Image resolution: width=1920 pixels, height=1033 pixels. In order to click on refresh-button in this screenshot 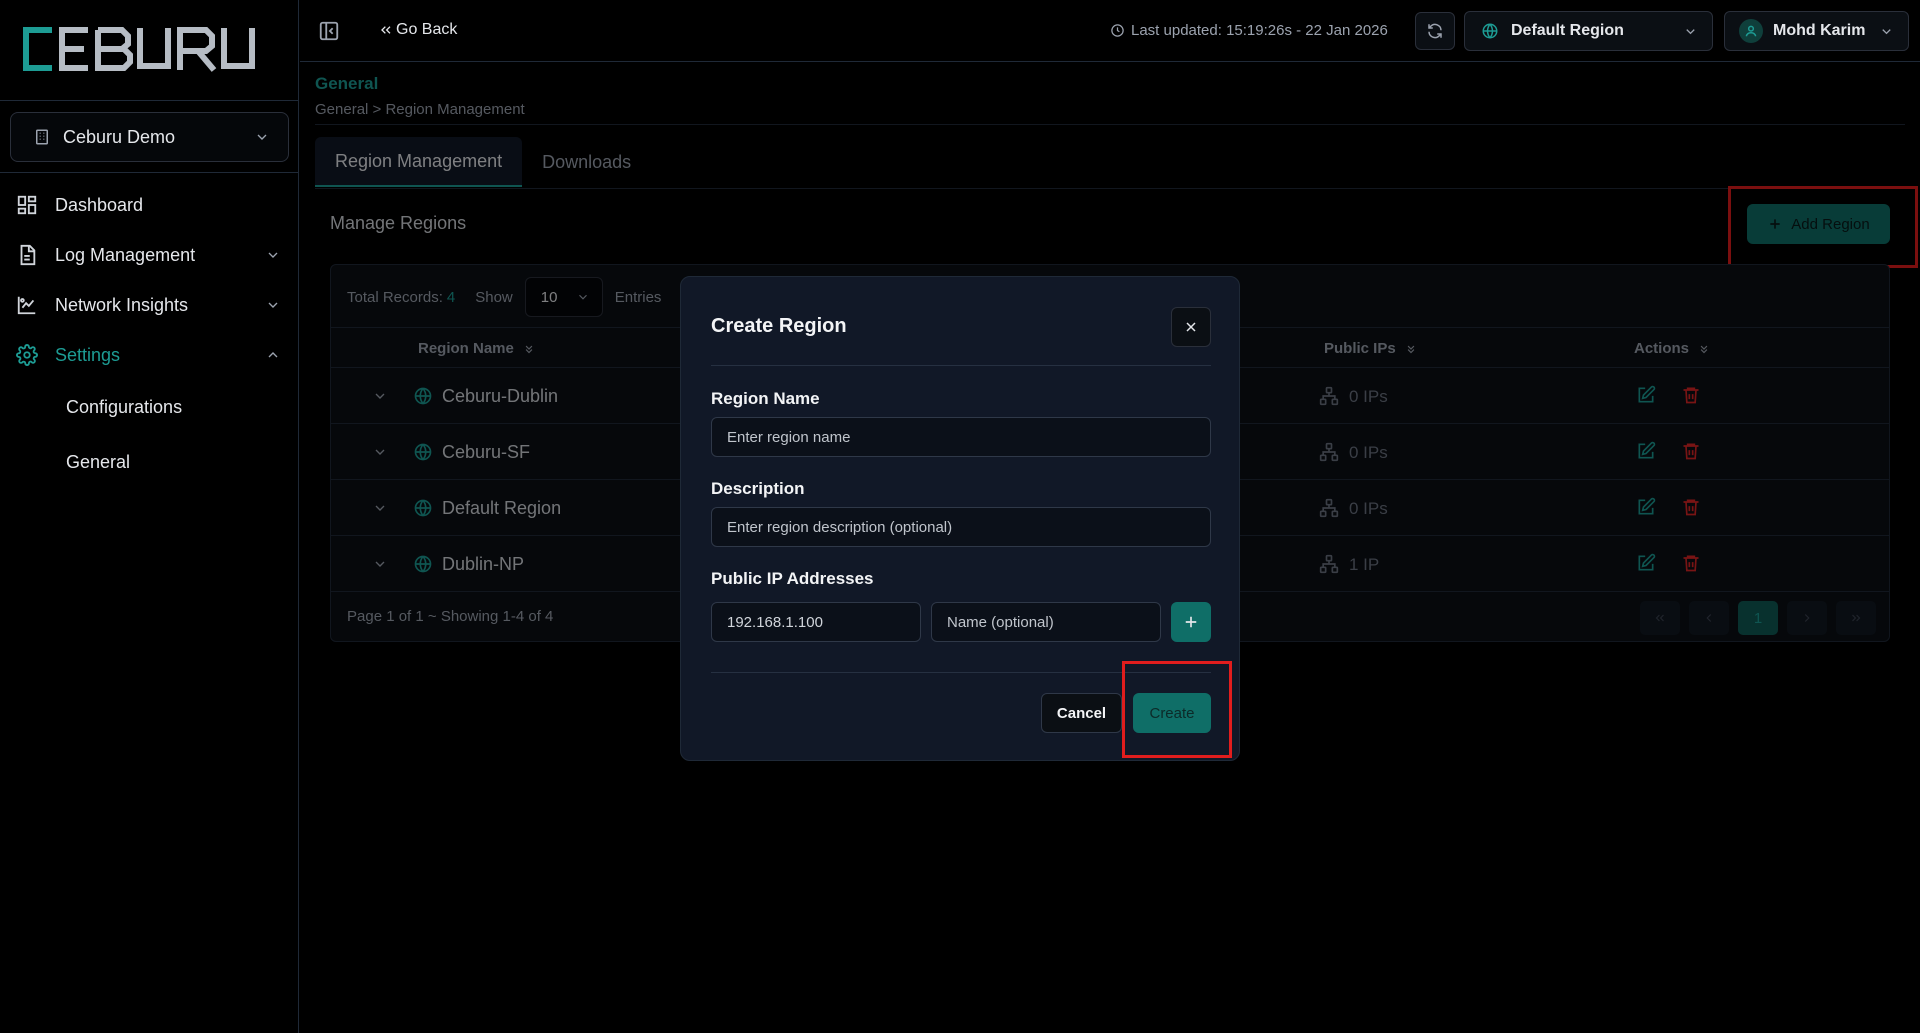, I will do `click(1435, 31)`.